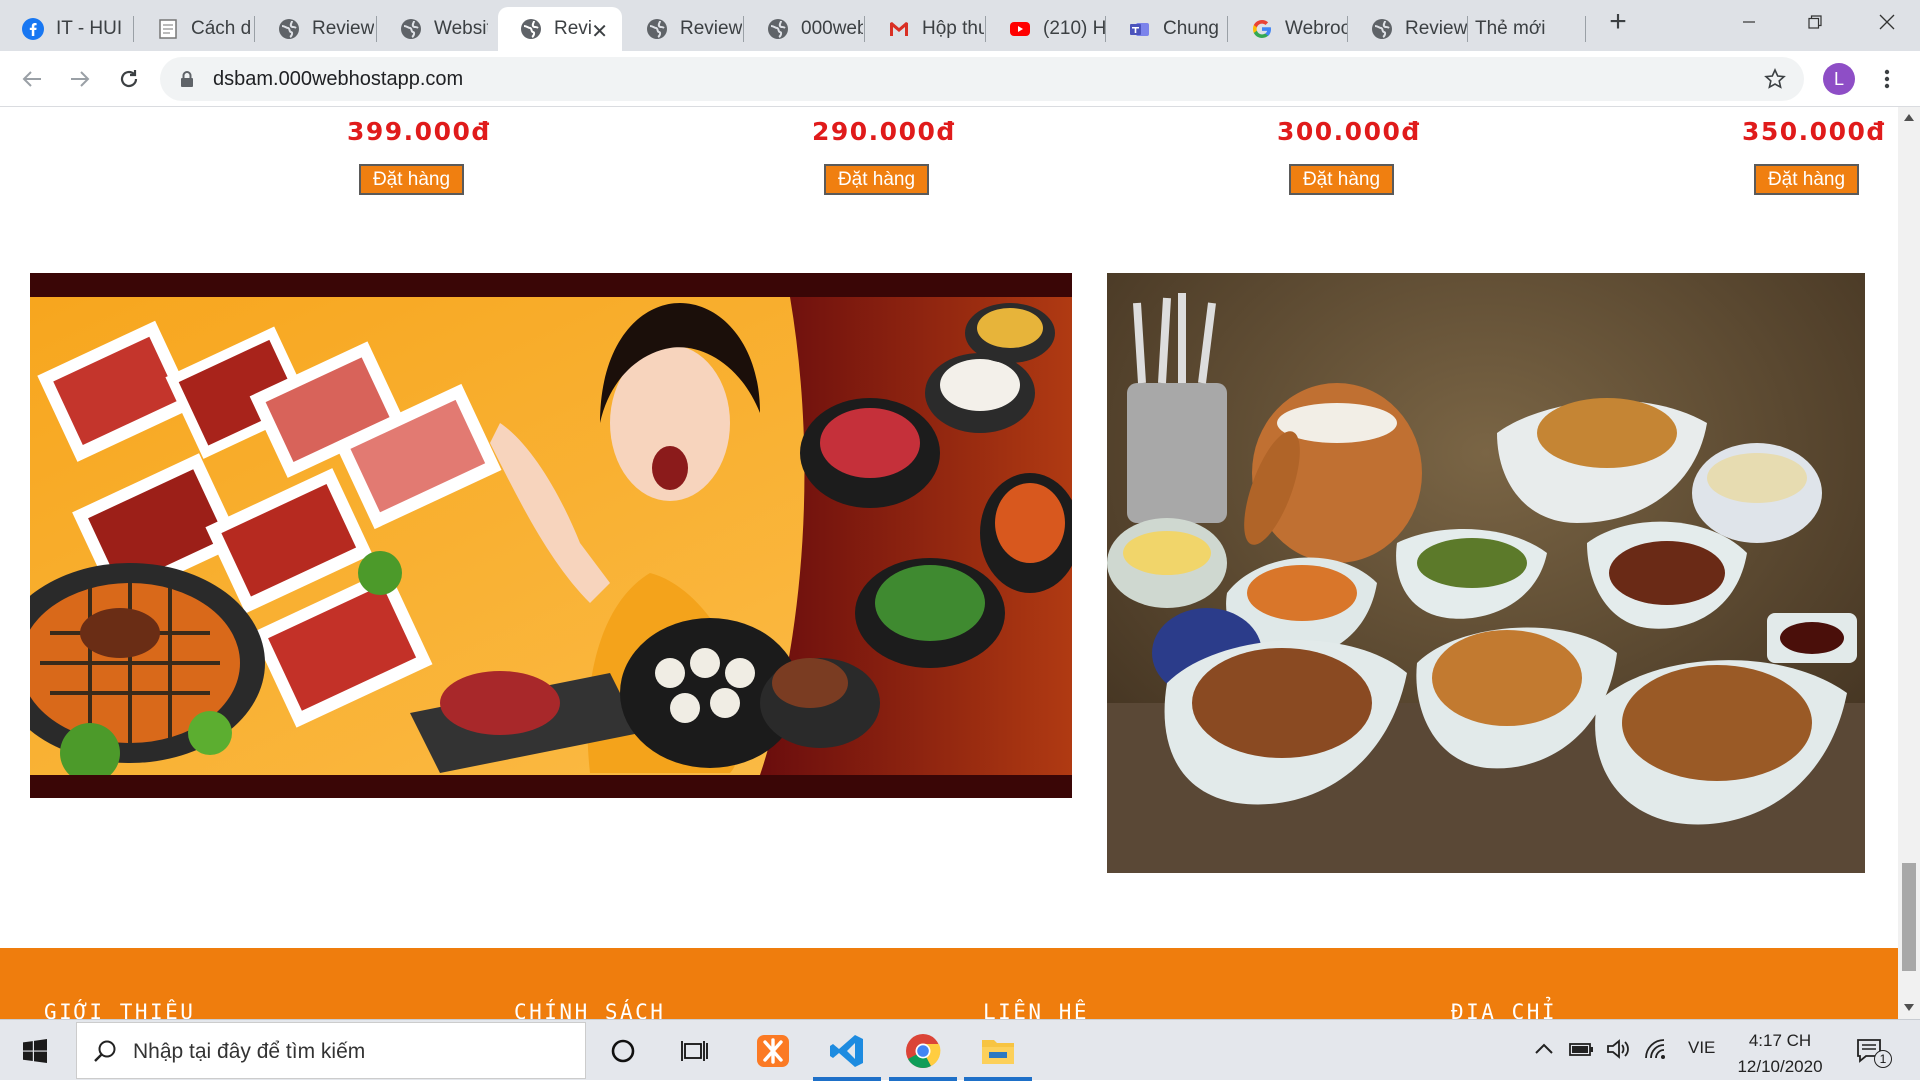 This screenshot has width=1920, height=1081. I want to click on start-button, so click(35, 1050).